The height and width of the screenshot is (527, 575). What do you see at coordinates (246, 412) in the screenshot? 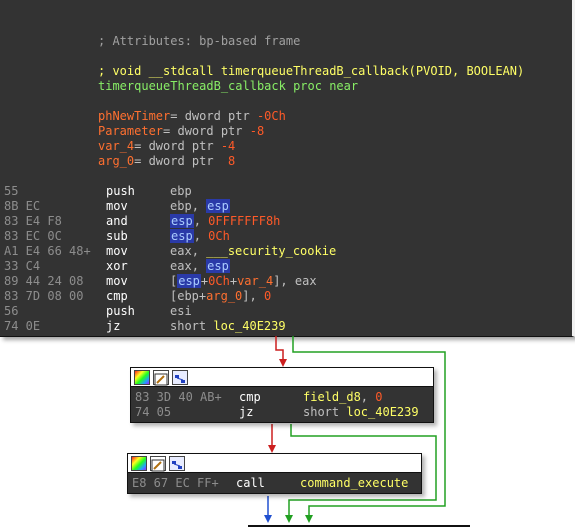
I see `mnemonic: jz` at bounding box center [246, 412].